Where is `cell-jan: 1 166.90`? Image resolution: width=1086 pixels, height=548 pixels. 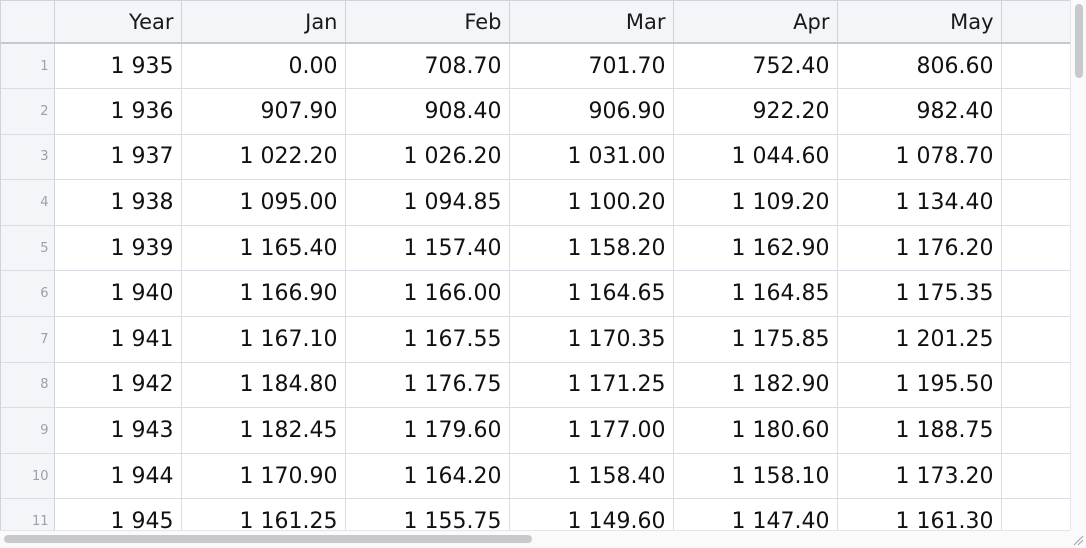 cell-jan: 1 166.90 is located at coordinates (263, 294).